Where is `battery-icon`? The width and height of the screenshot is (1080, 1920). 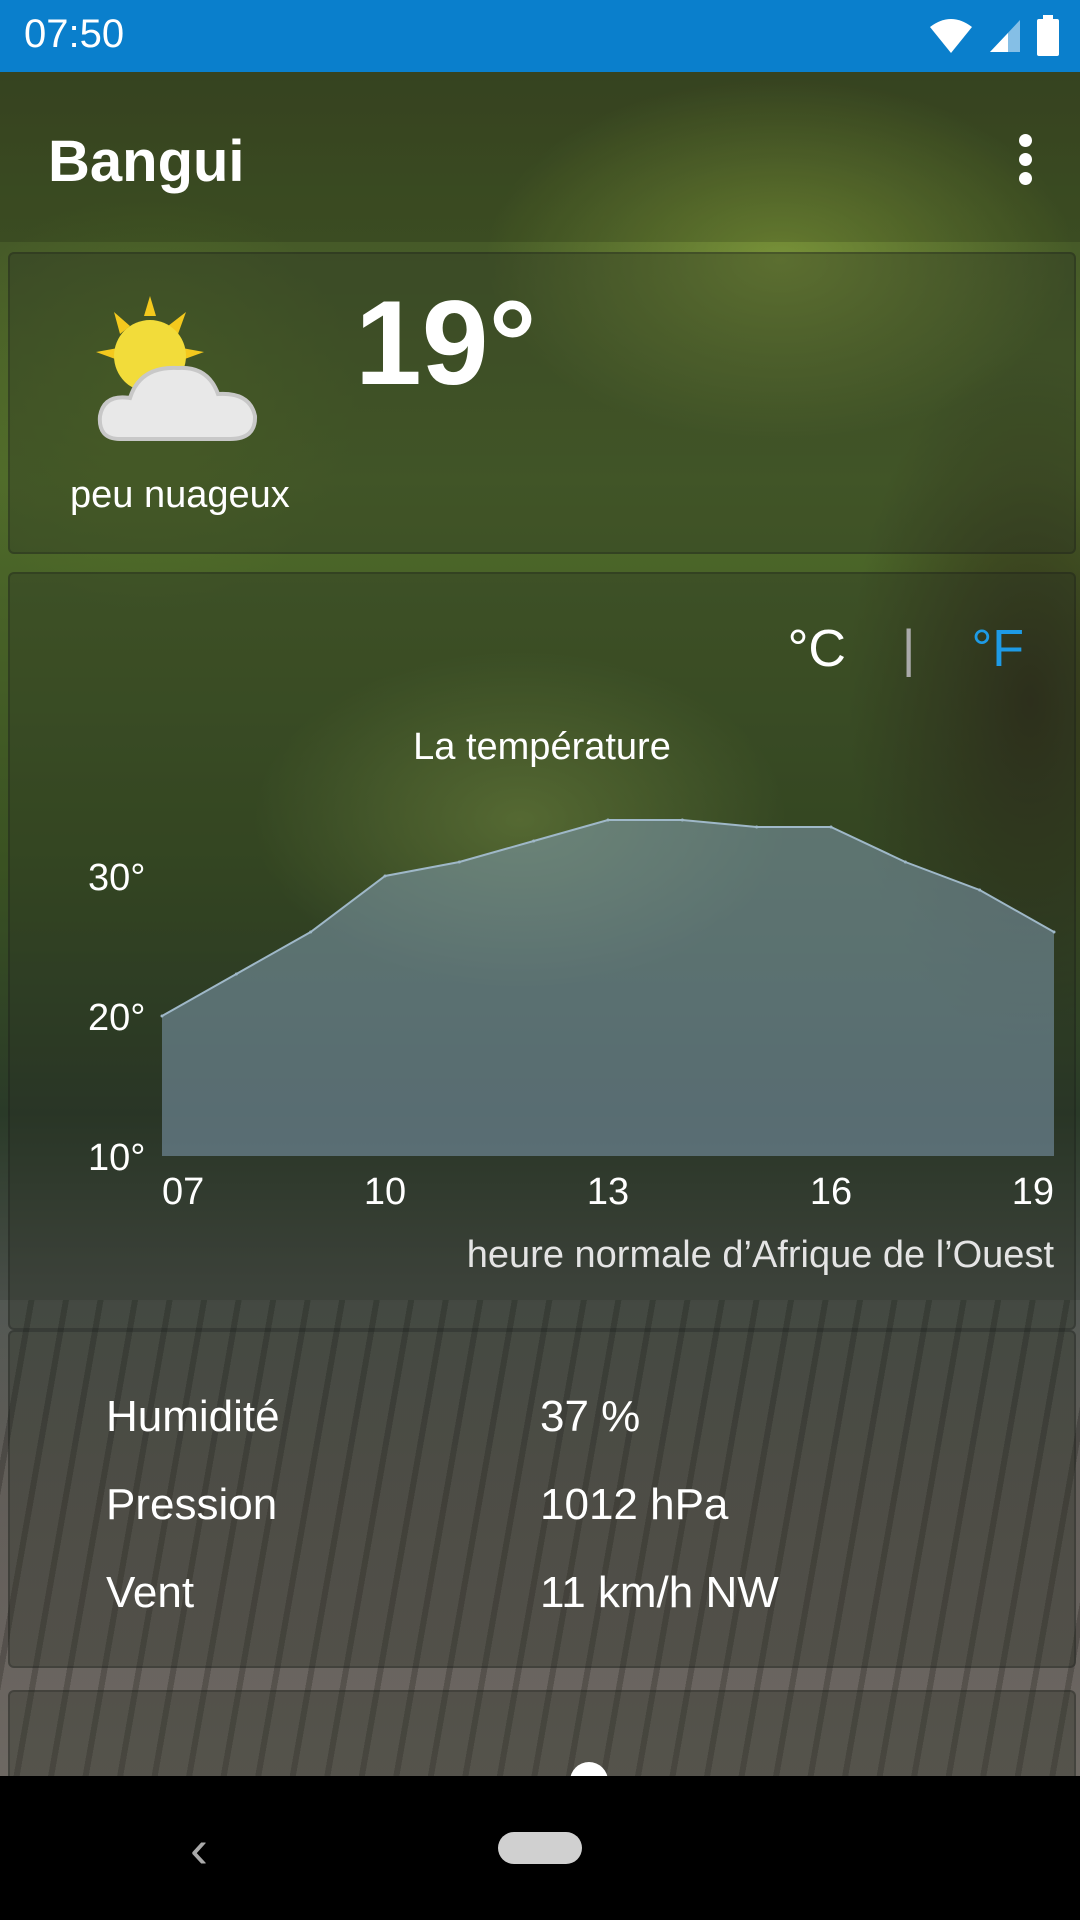 battery-icon is located at coordinates (1048, 35).